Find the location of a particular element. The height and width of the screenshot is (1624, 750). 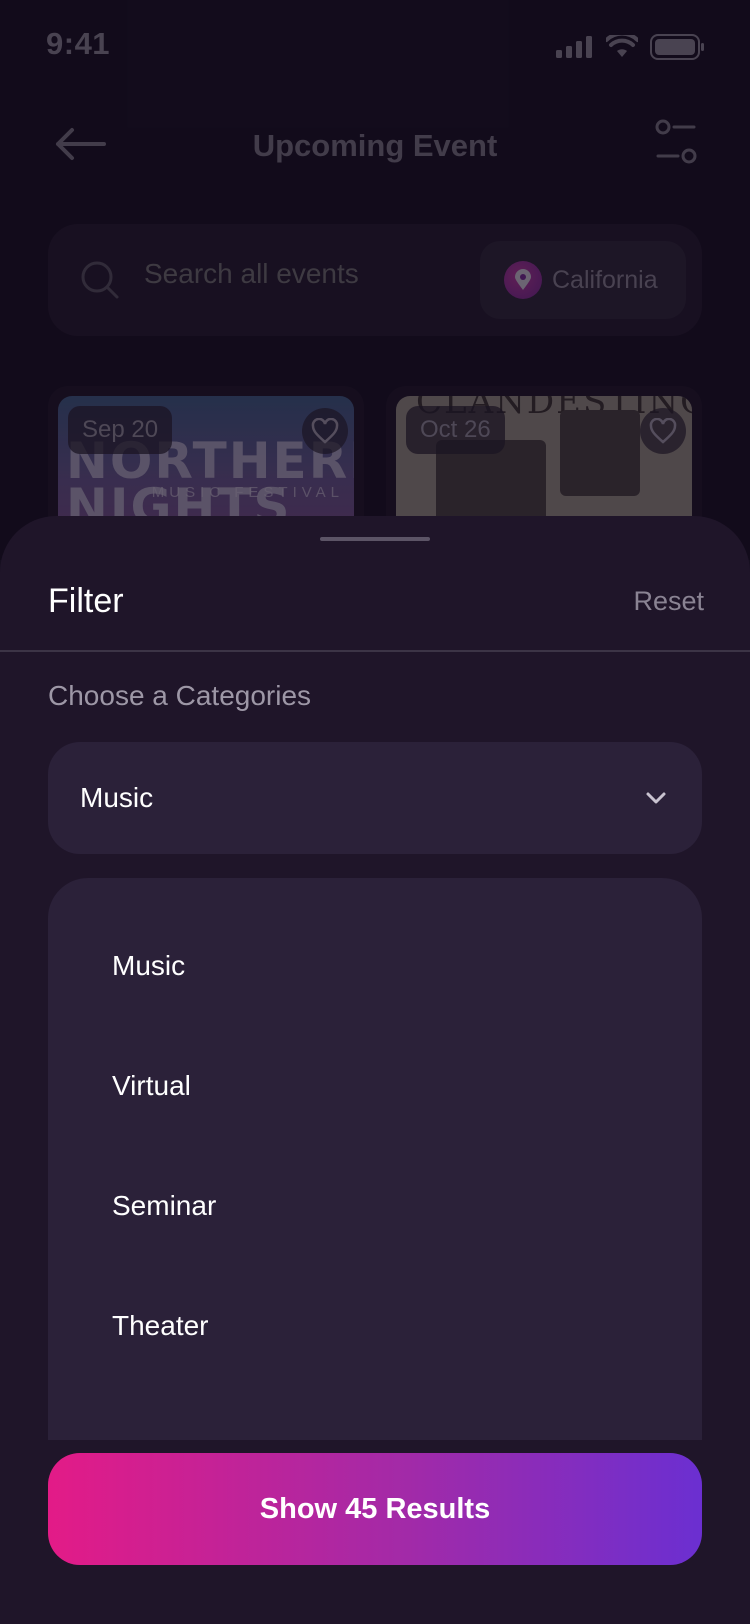

category-option-seminar: Seminar is located at coordinates (164, 1206).